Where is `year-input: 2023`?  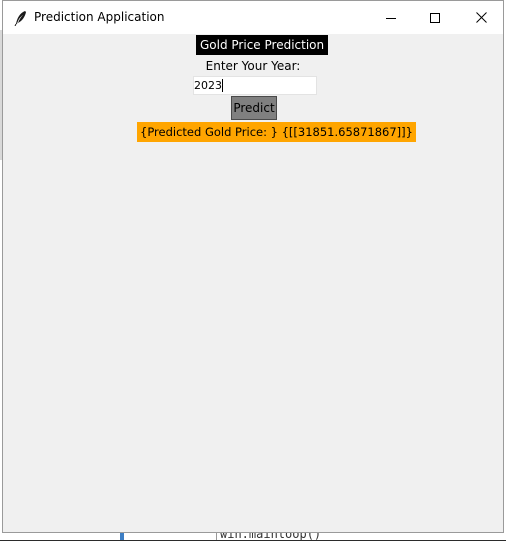
year-input: 2023 is located at coordinates (255, 85).